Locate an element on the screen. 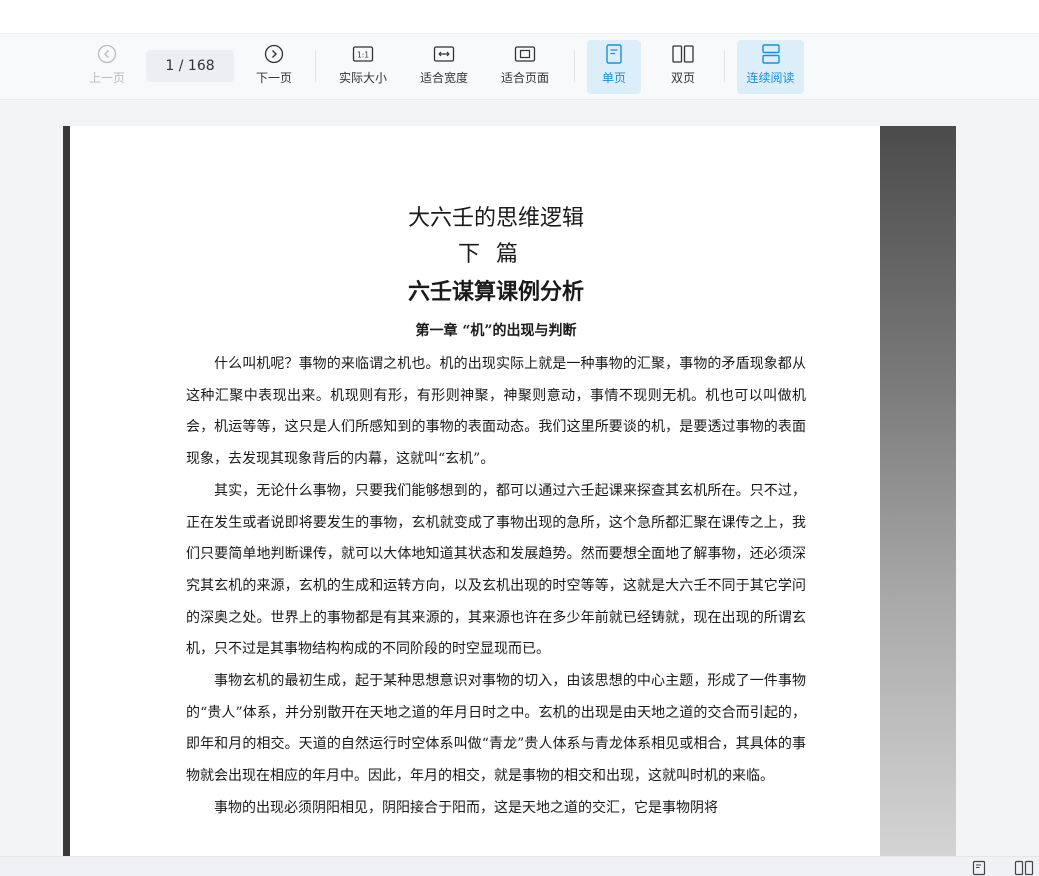  top-band is located at coordinates (519, 17).